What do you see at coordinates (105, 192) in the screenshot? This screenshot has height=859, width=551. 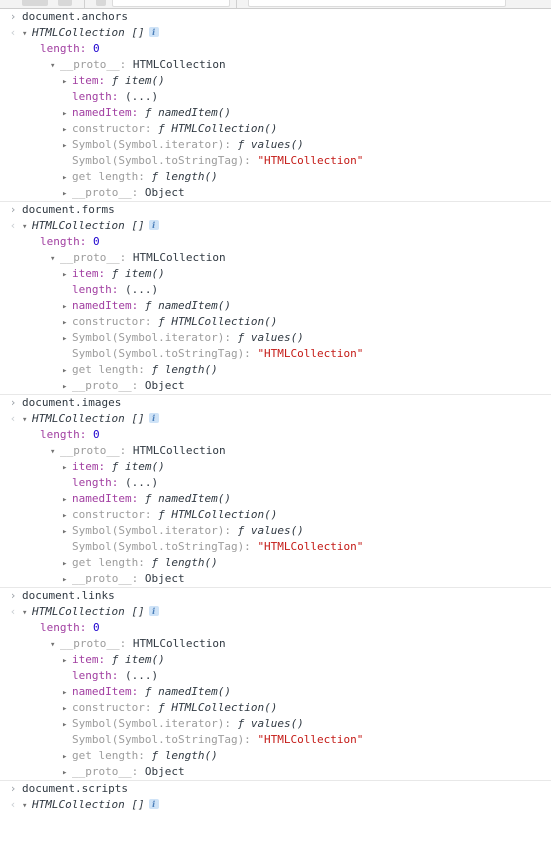 I see `property-key: __proto__:` at bounding box center [105, 192].